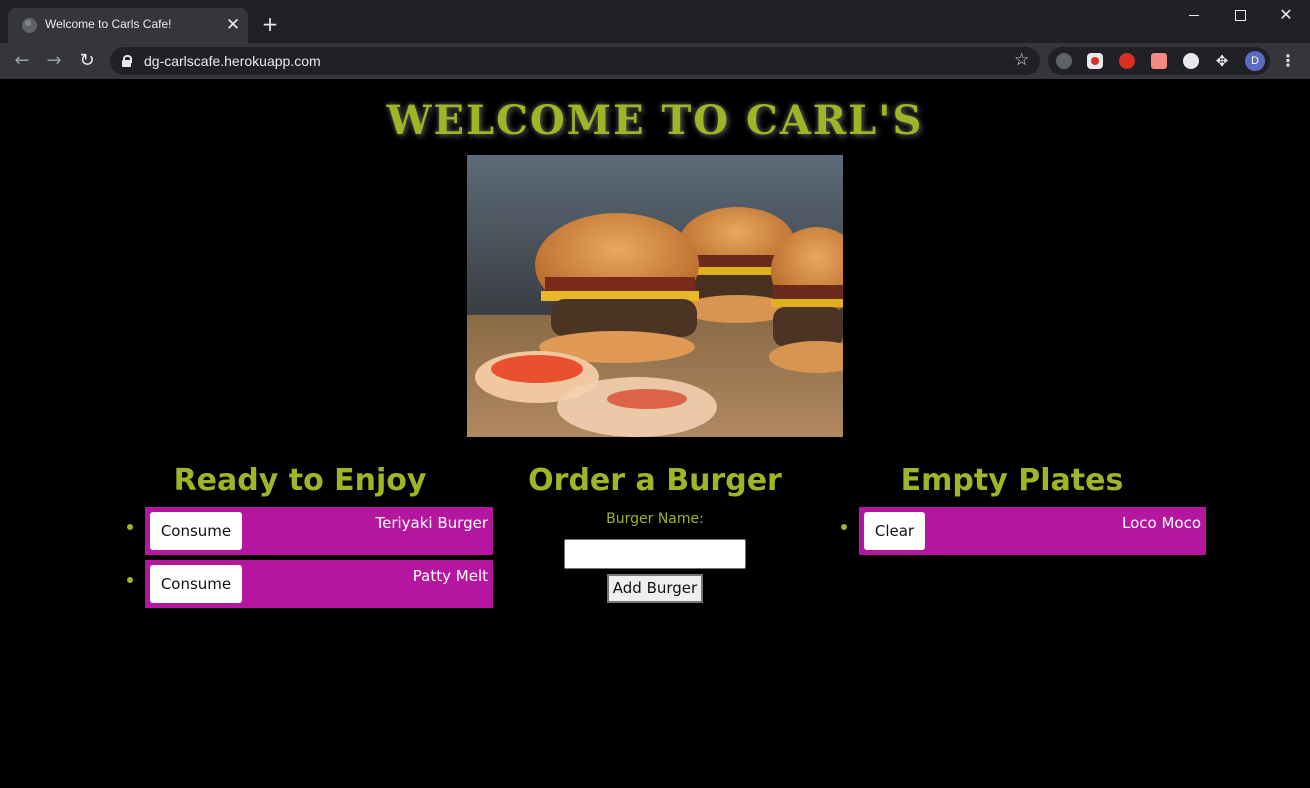  I want to click on burger-name-input, so click(655, 554).